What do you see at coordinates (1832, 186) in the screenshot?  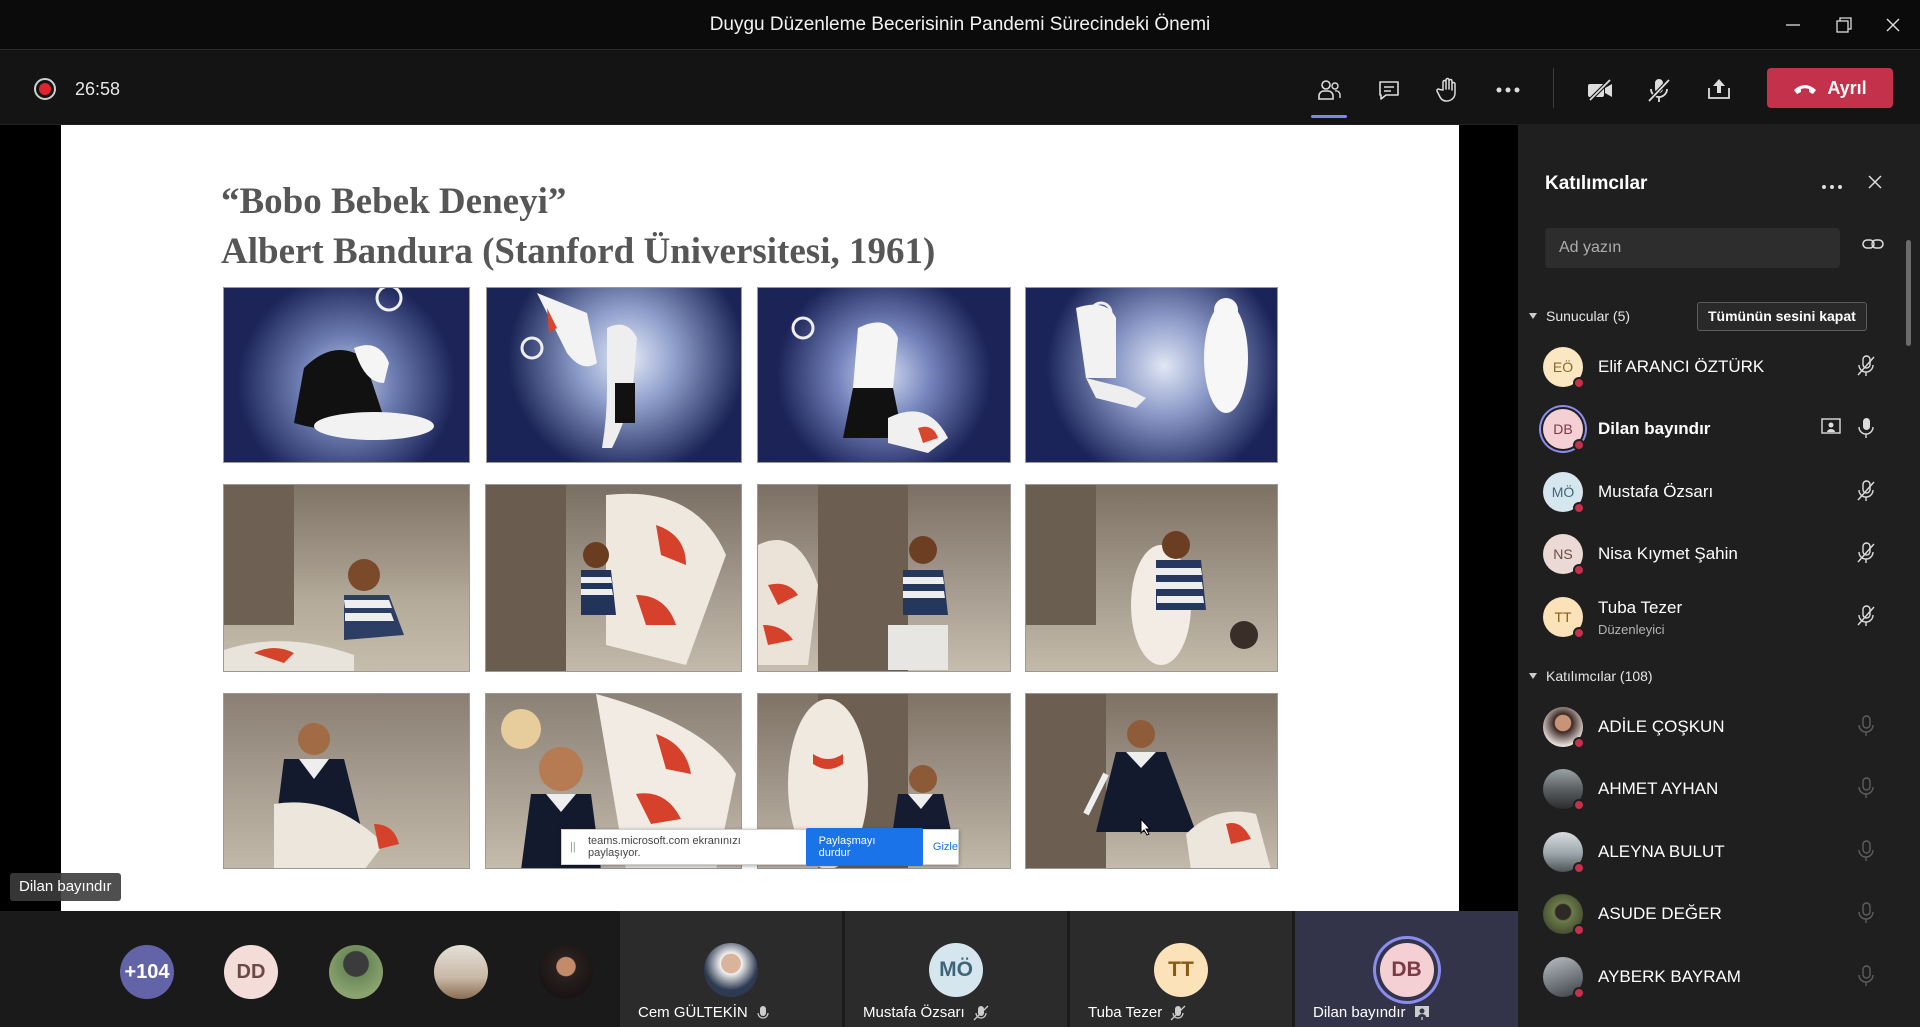 I see `panel-more-options-icon` at bounding box center [1832, 186].